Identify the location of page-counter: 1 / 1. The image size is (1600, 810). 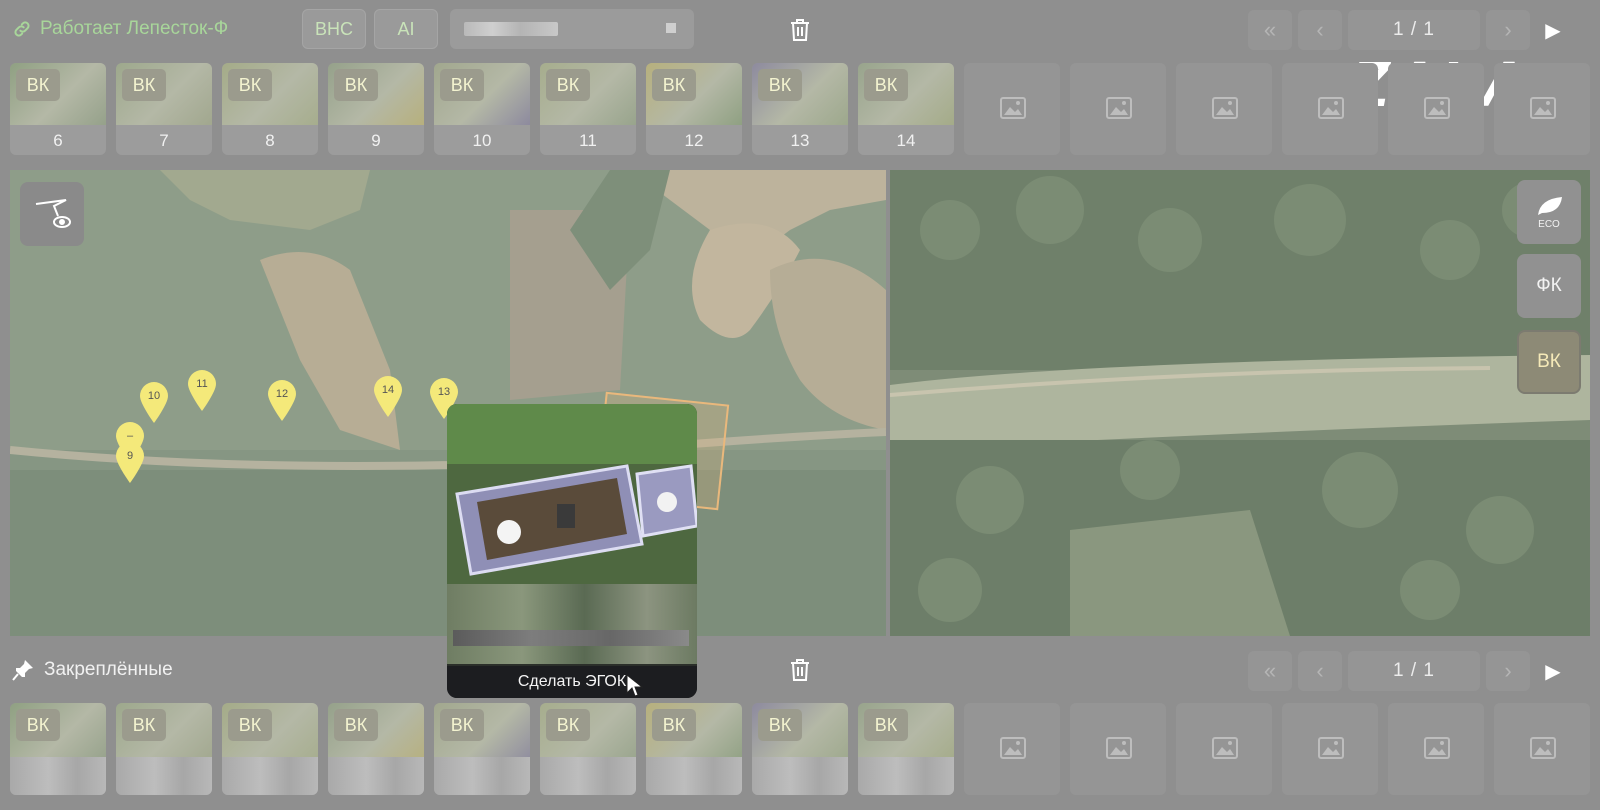
(1414, 671).